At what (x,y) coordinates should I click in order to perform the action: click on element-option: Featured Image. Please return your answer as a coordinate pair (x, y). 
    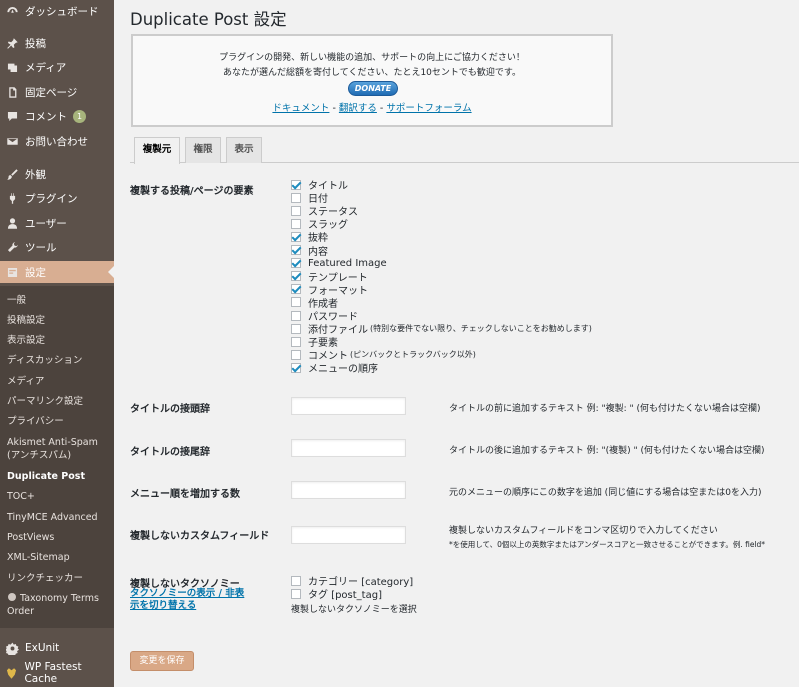
    Looking at the image, I should click on (339, 263).